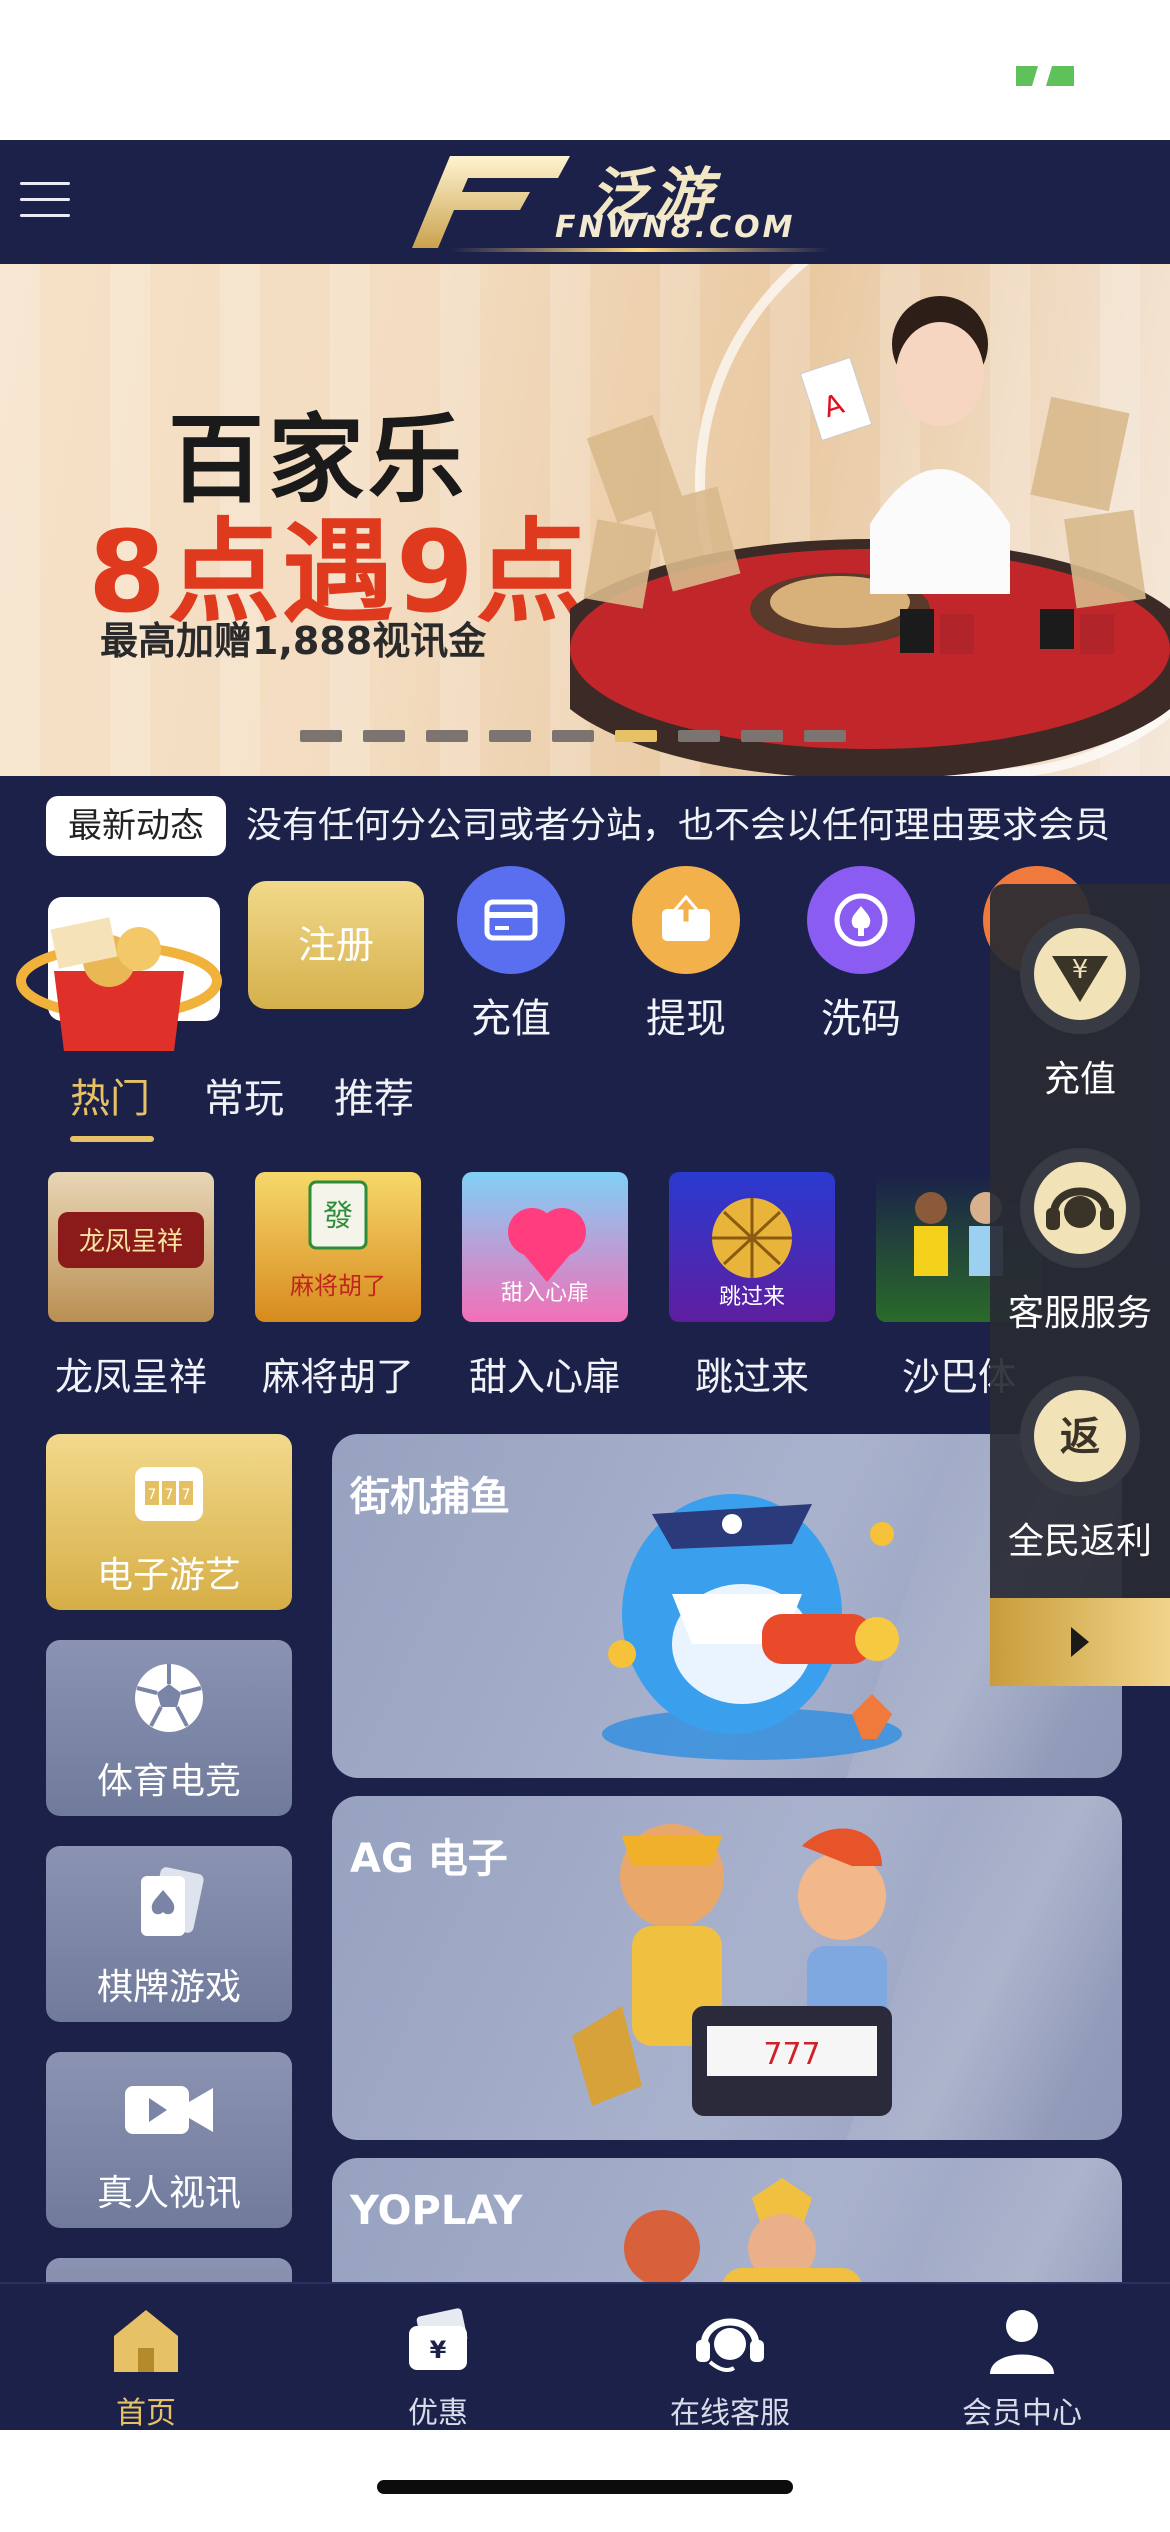  Describe the element at coordinates (438, 2413) in the screenshot. I see `nav-label: 优惠` at that location.